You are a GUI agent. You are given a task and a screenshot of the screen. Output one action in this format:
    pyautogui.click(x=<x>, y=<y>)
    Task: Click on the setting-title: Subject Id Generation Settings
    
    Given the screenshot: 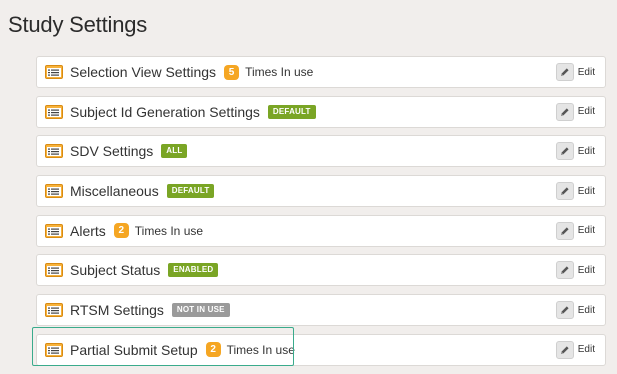 What is the action you would take?
    pyautogui.click(x=165, y=111)
    